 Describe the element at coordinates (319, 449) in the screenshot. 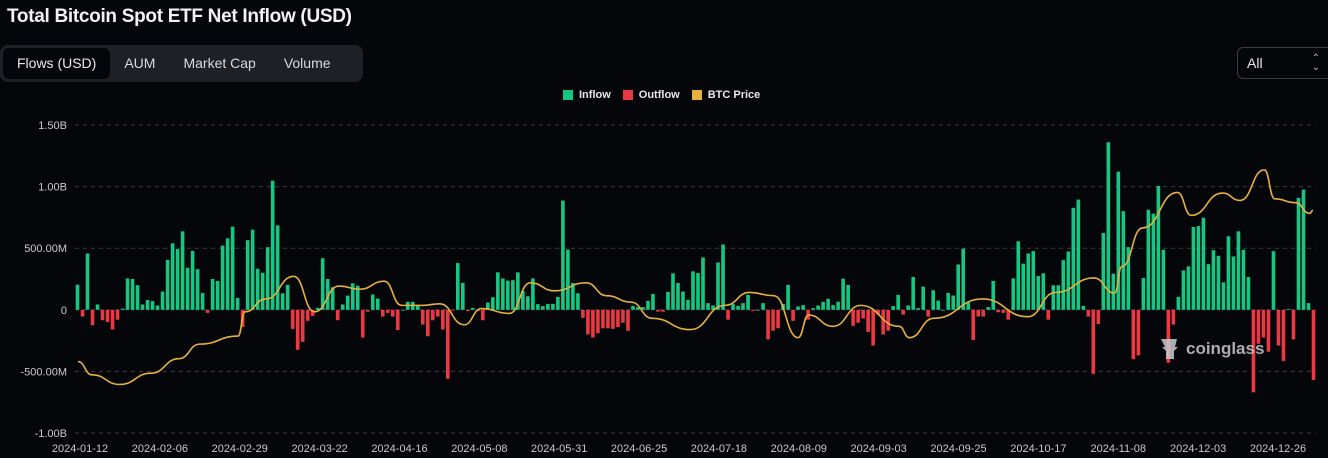

I see `x-tick-label: 2024-03-22` at that location.